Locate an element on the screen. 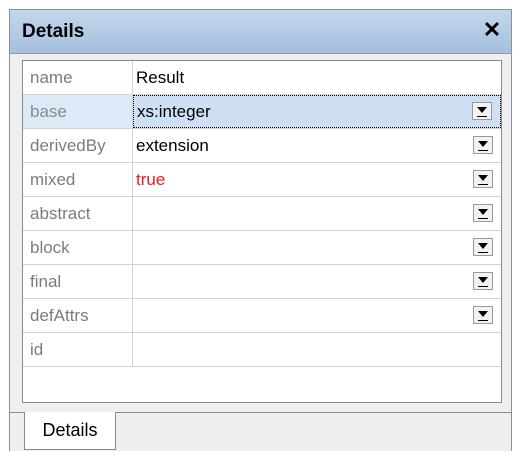 The image size is (526, 464). property-label: abstract is located at coordinates (78, 213).